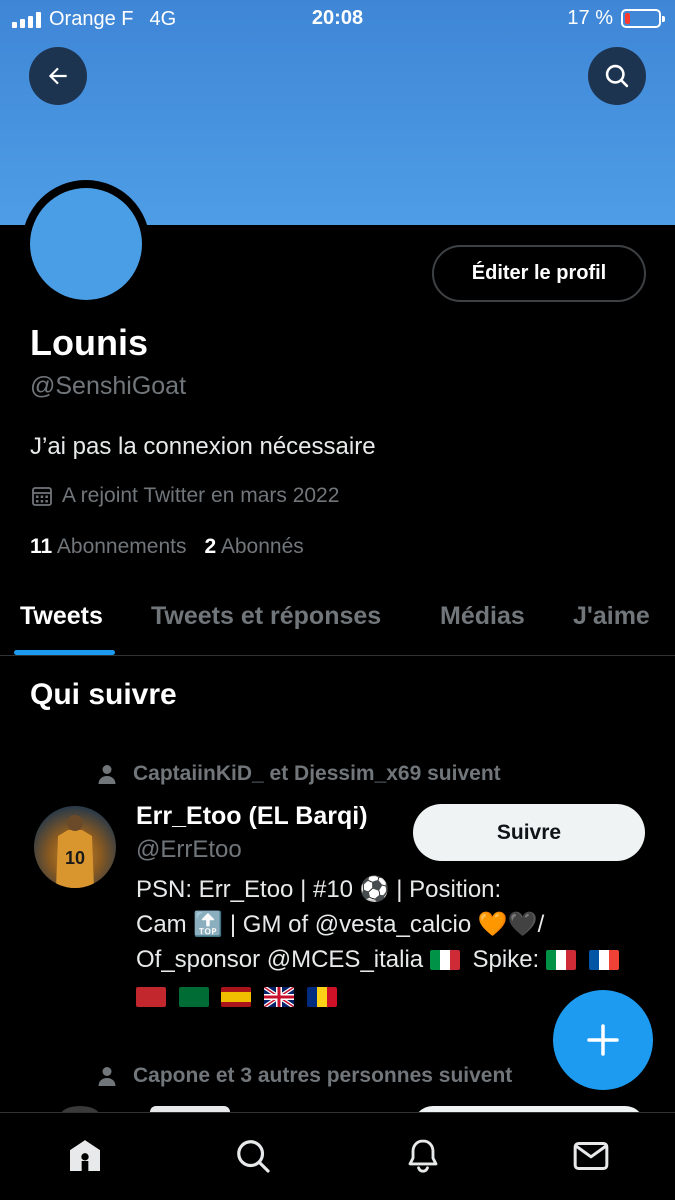 The image size is (675, 1200). I want to click on compose-tweet-button, so click(603, 1040).